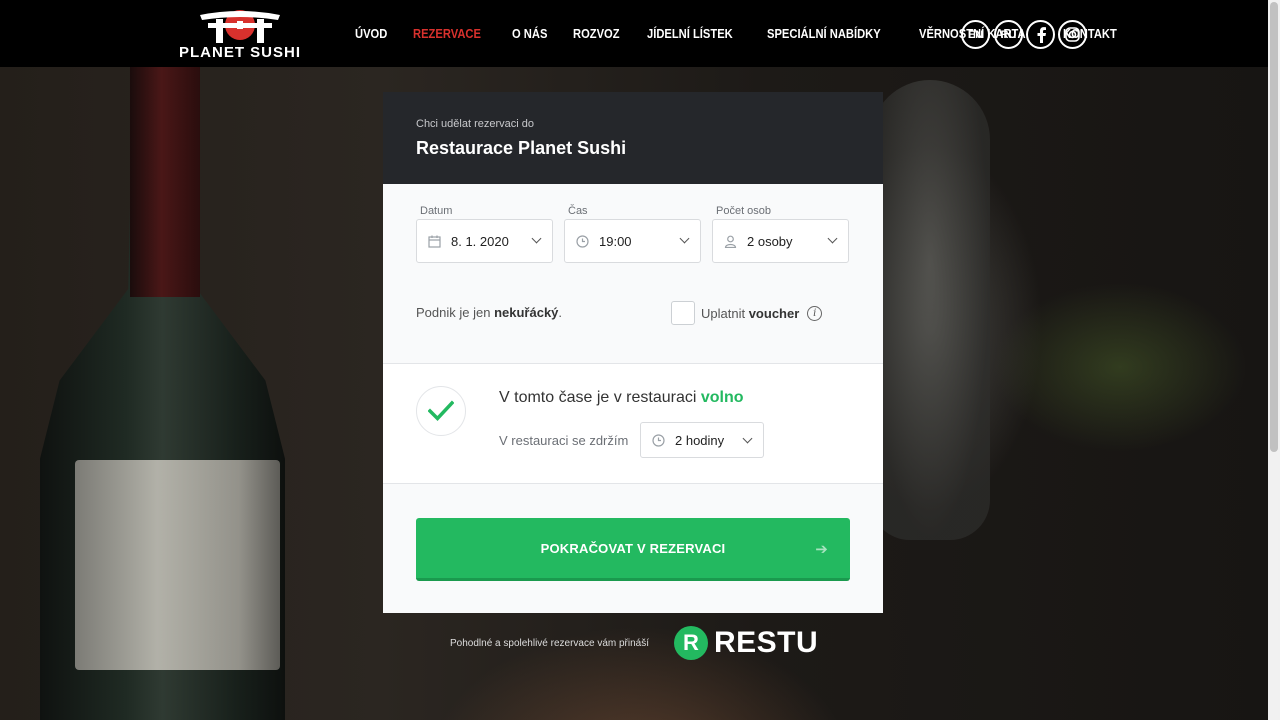 This screenshot has width=1280, height=720. I want to click on voucher-checkbox, so click(683, 313).